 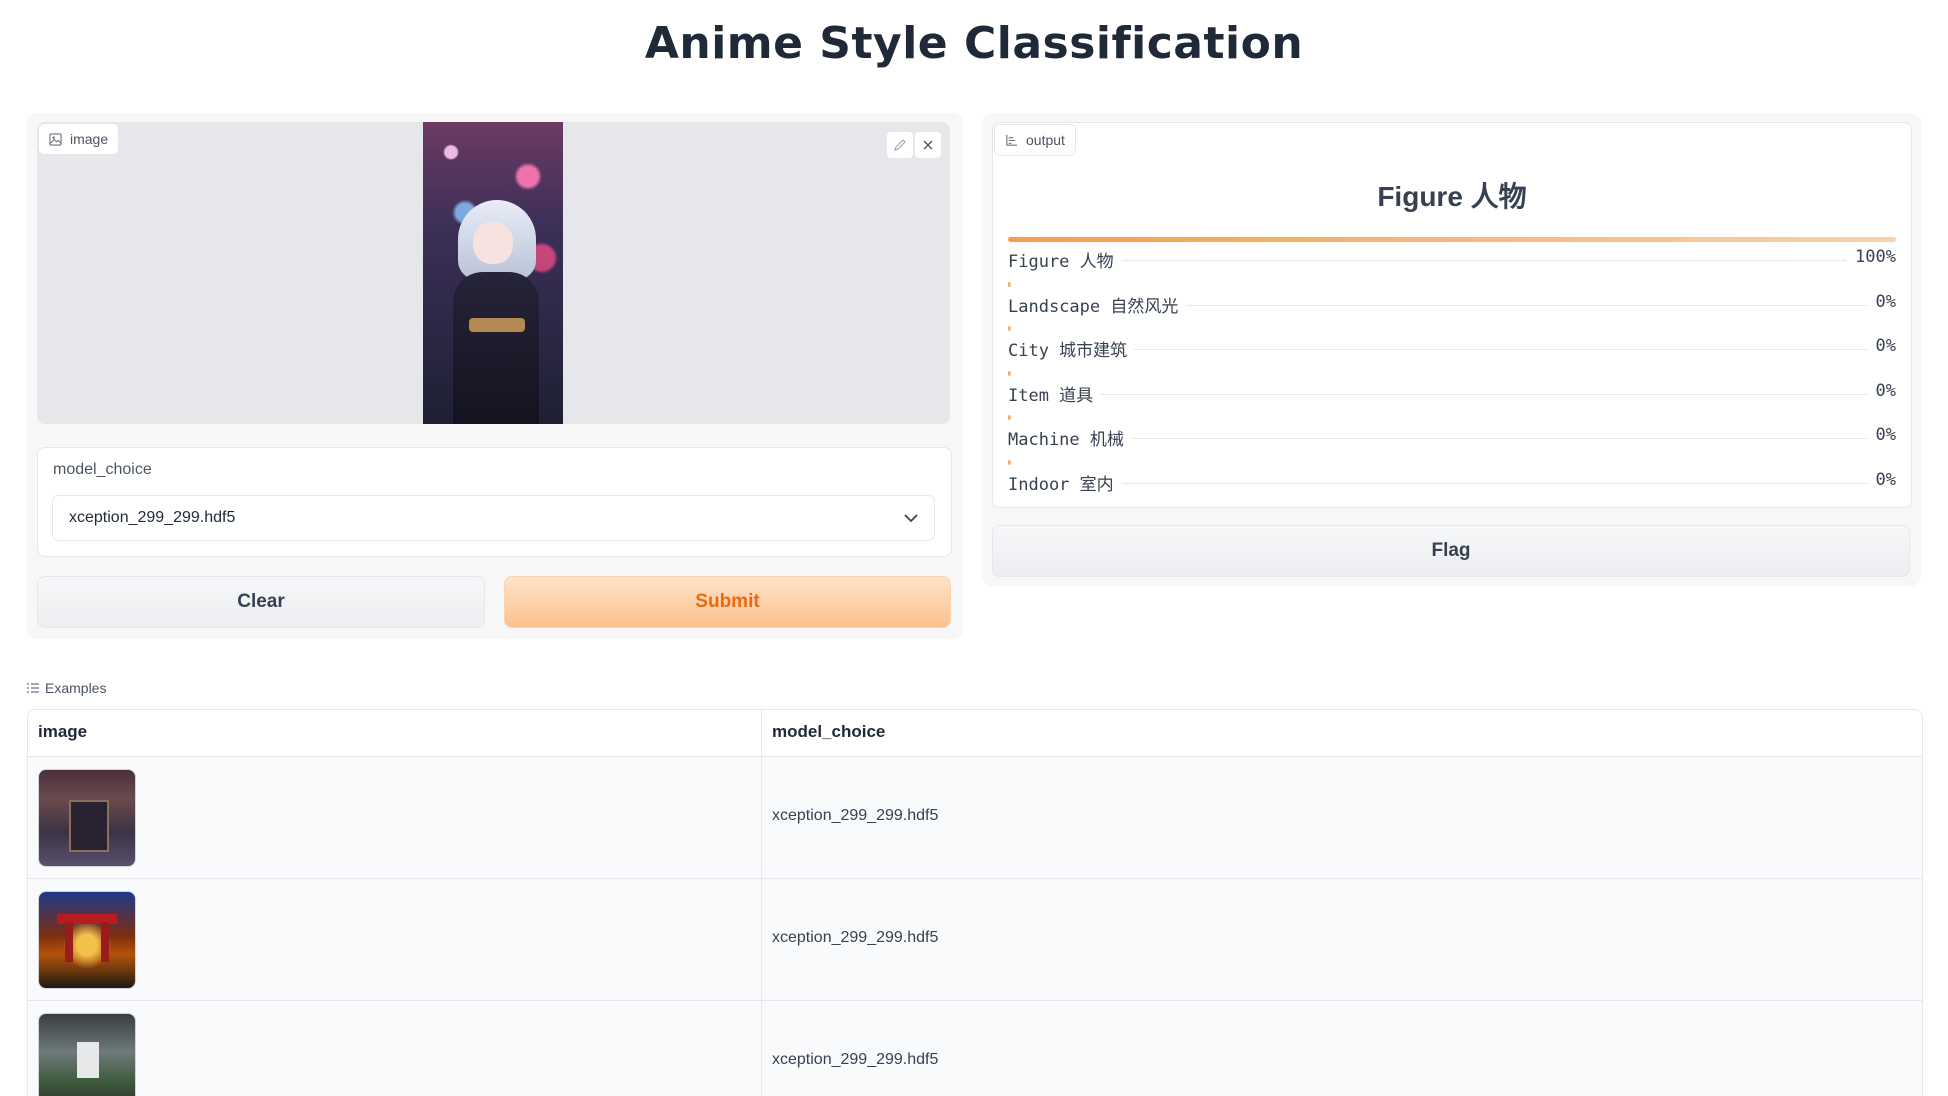 I want to click on confidence-row: City 城市建筑 0%, so click(x=1452, y=343).